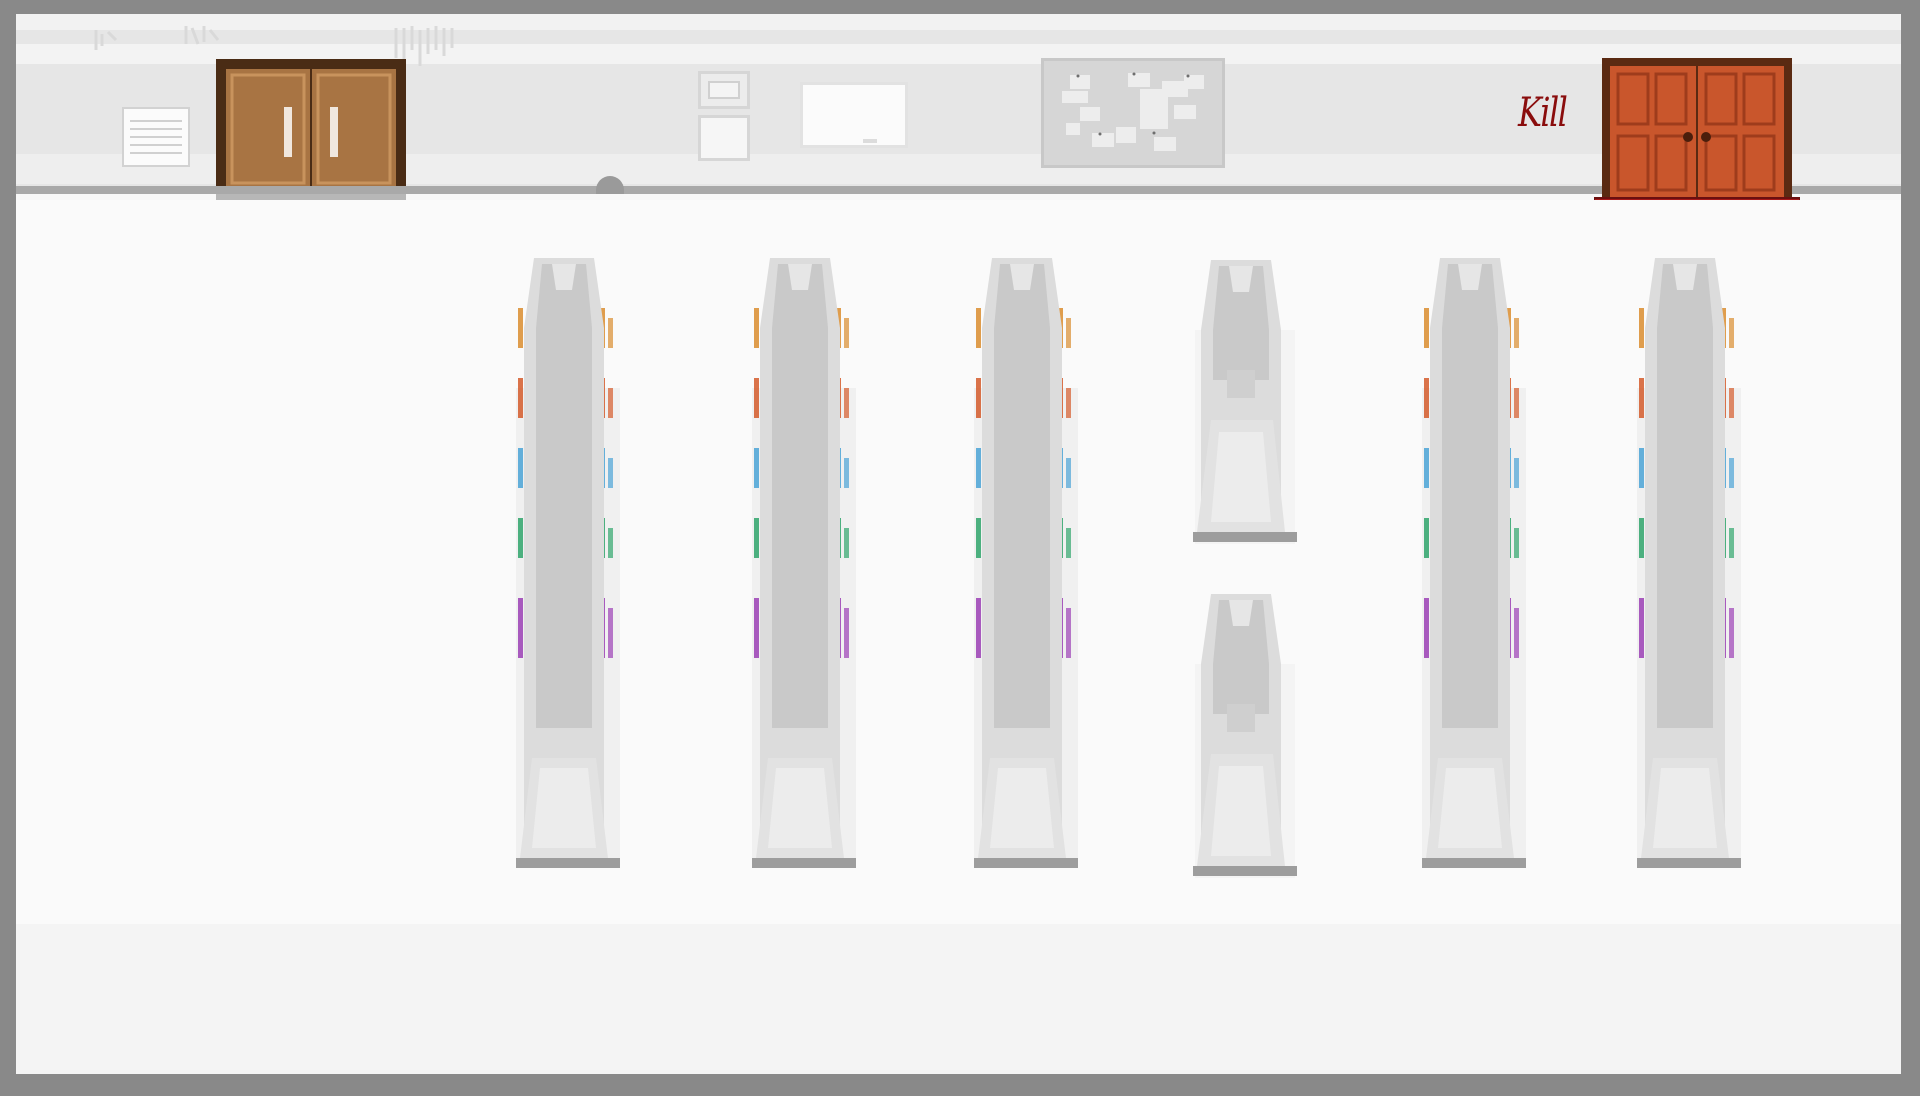 This screenshot has width=1920, height=1096. What do you see at coordinates (1245, 405) in the screenshot?
I see `pew-front-section` at bounding box center [1245, 405].